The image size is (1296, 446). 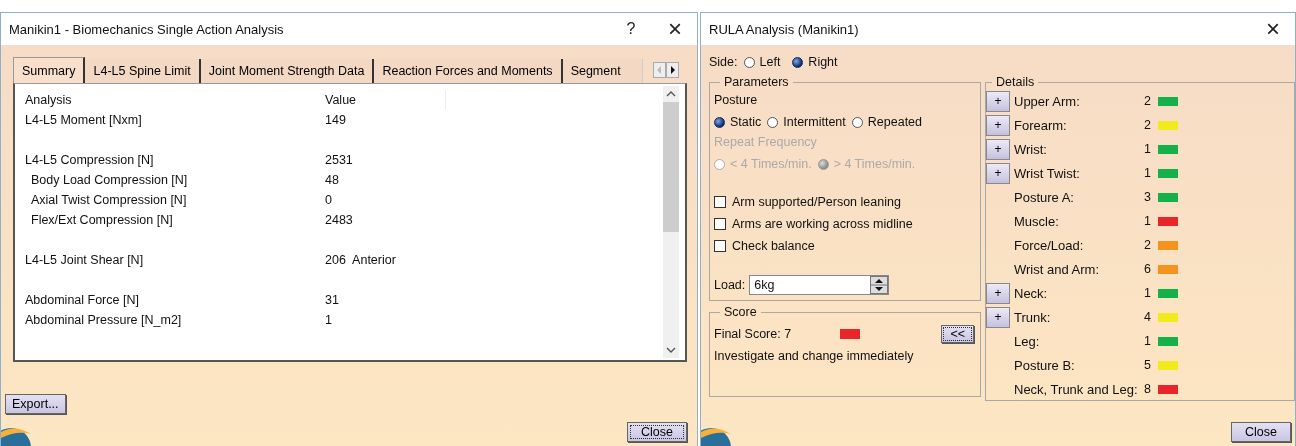 I want to click on detail-score: 8, so click(x=1148, y=389).